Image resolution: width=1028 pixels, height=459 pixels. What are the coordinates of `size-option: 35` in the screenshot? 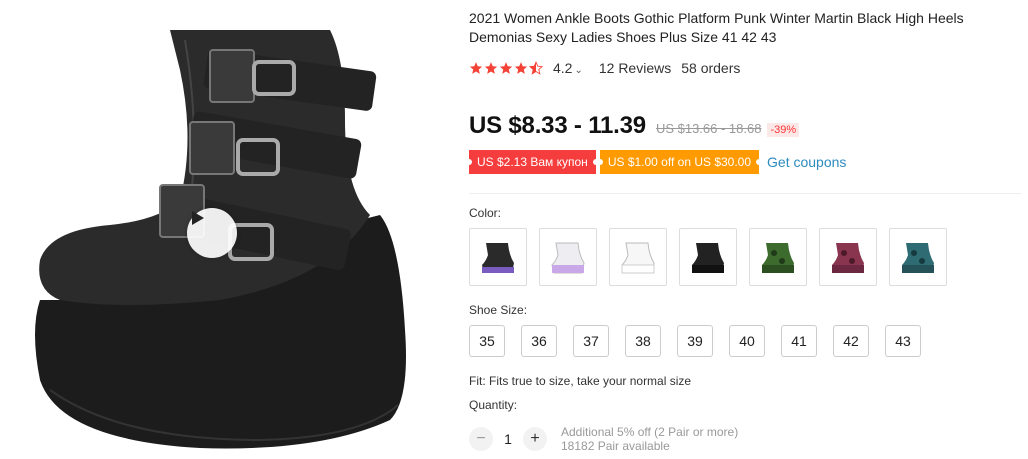 It's located at (487, 341).